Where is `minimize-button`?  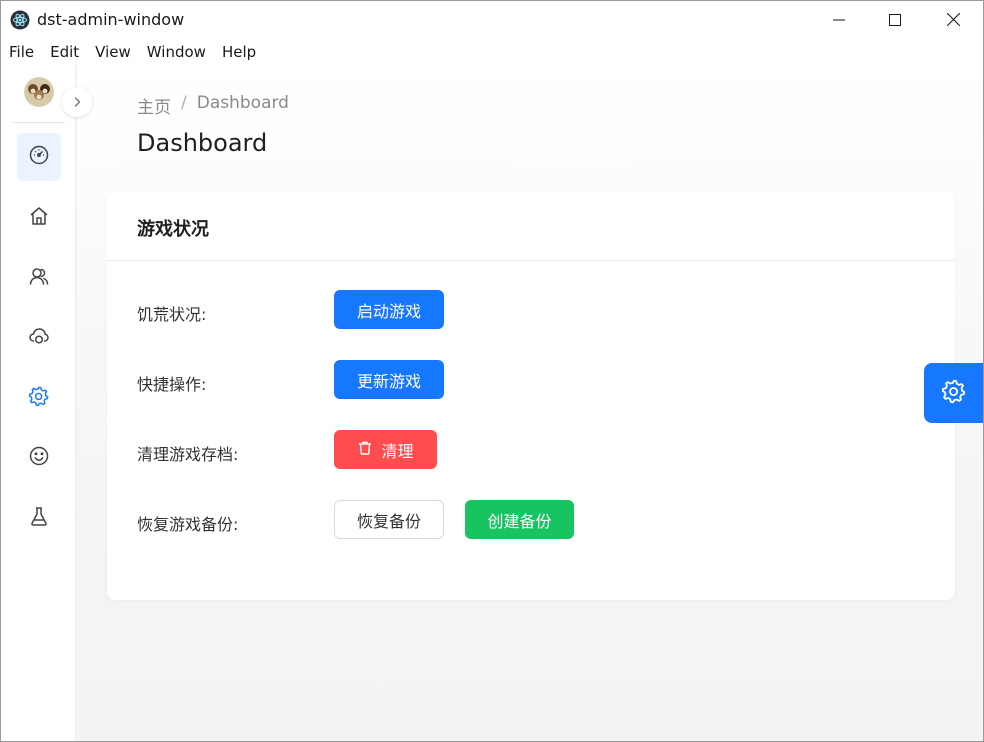 minimize-button is located at coordinates (839, 20).